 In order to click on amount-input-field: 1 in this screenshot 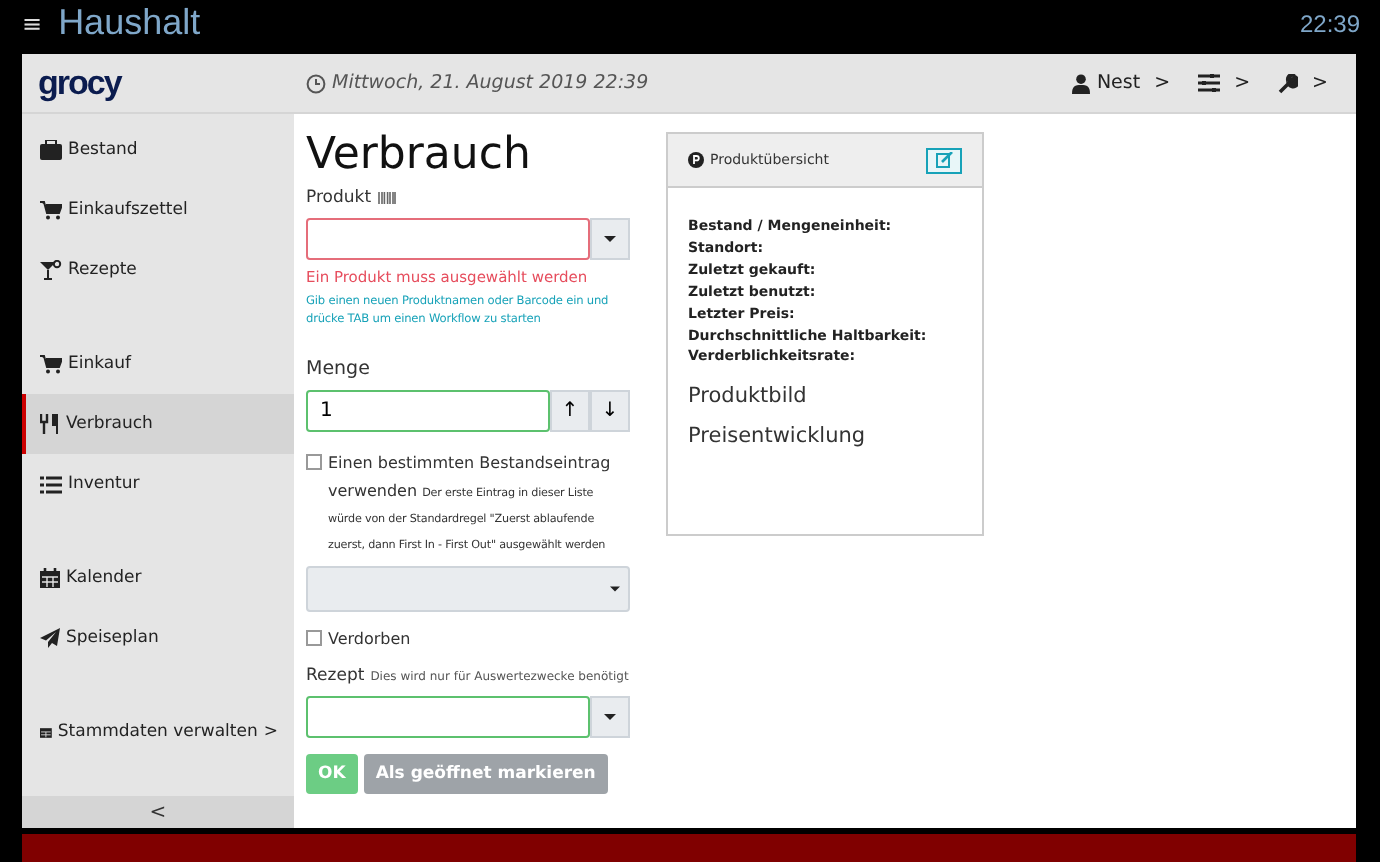, I will do `click(428, 411)`.